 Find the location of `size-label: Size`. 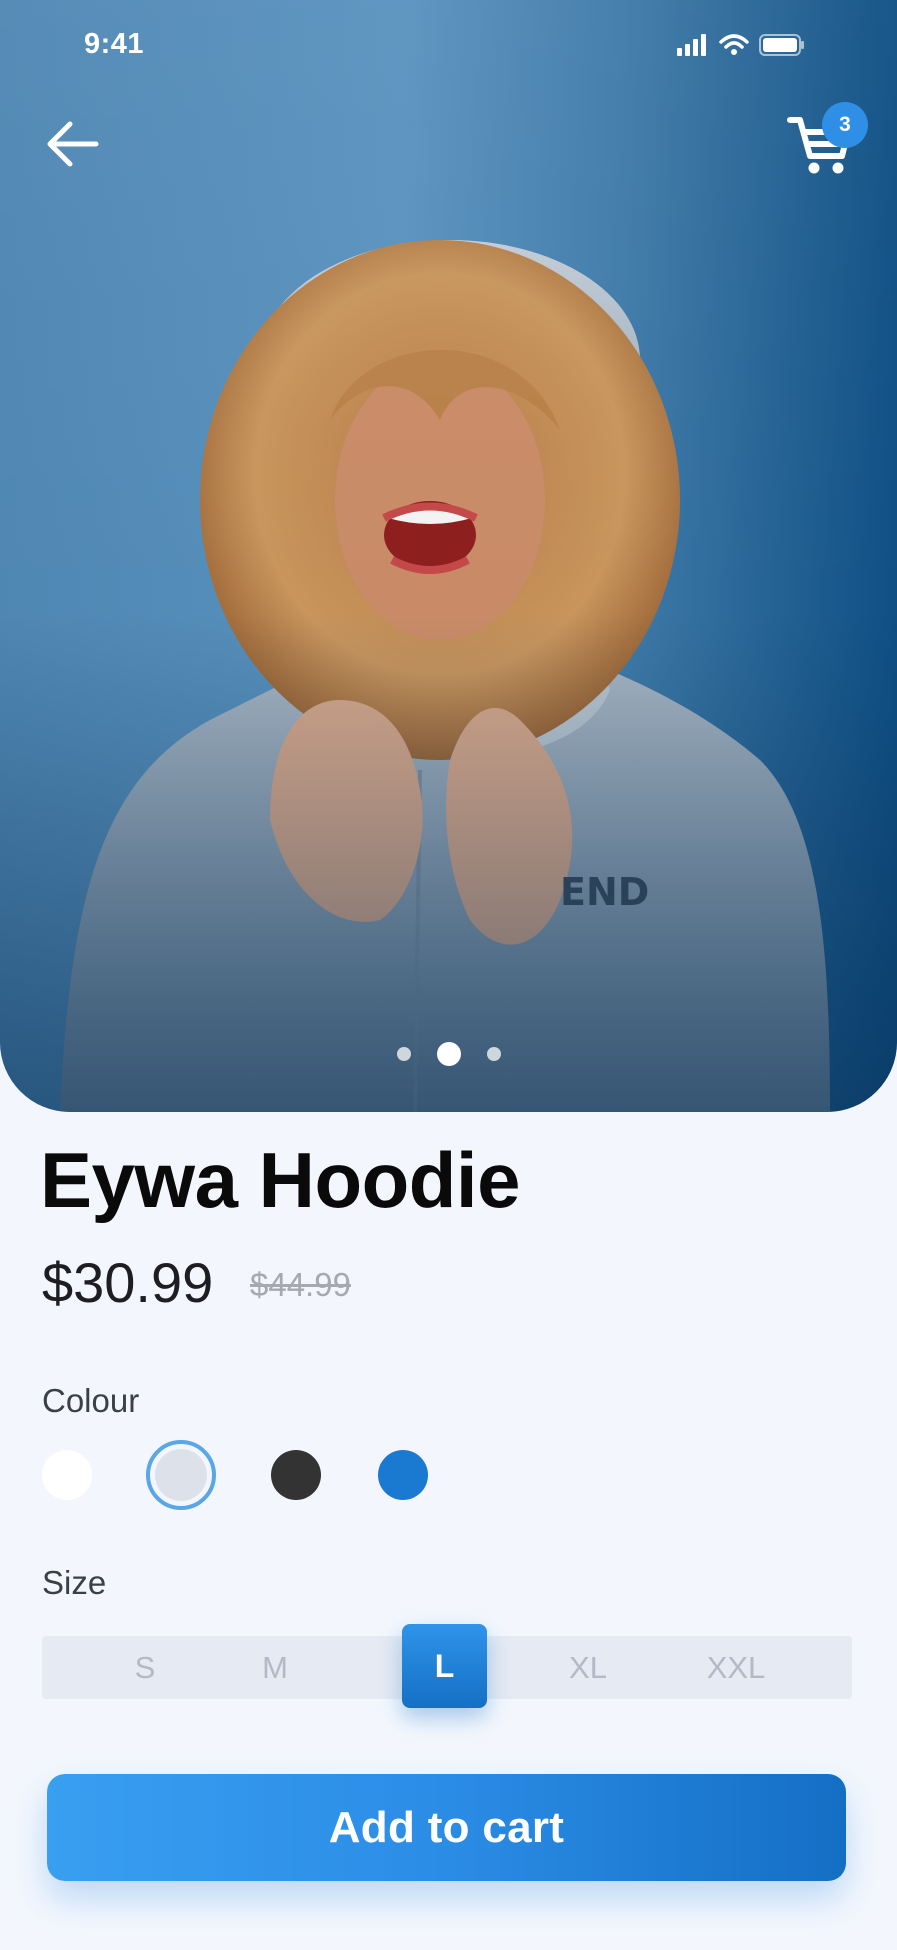

size-label: Size is located at coordinates (74, 1582).